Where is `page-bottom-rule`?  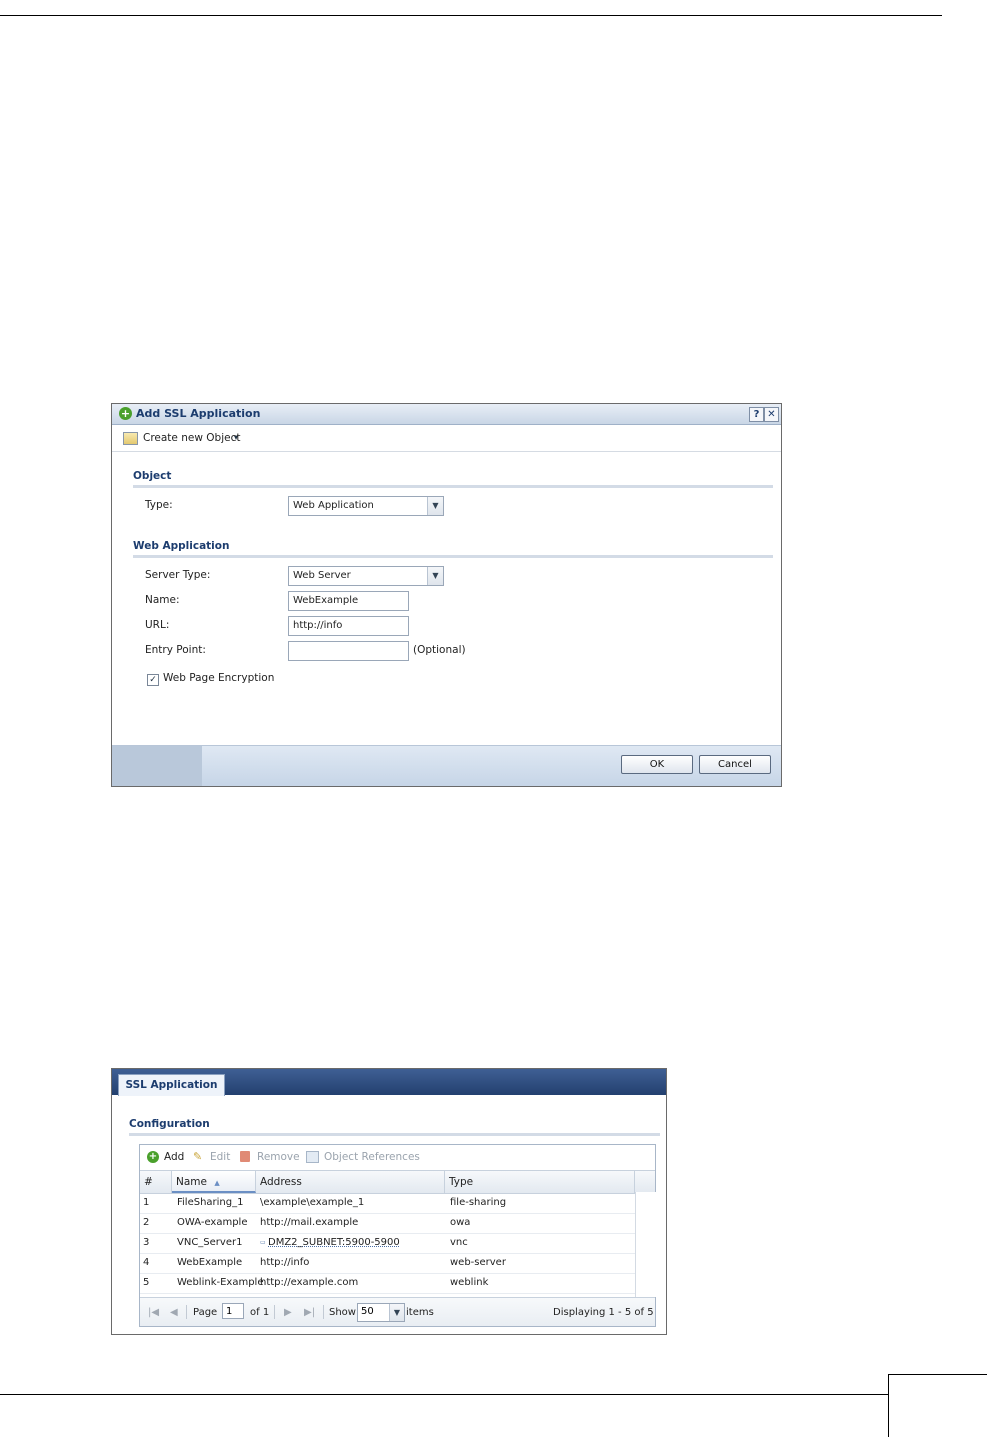 page-bottom-rule is located at coordinates (444, 1394).